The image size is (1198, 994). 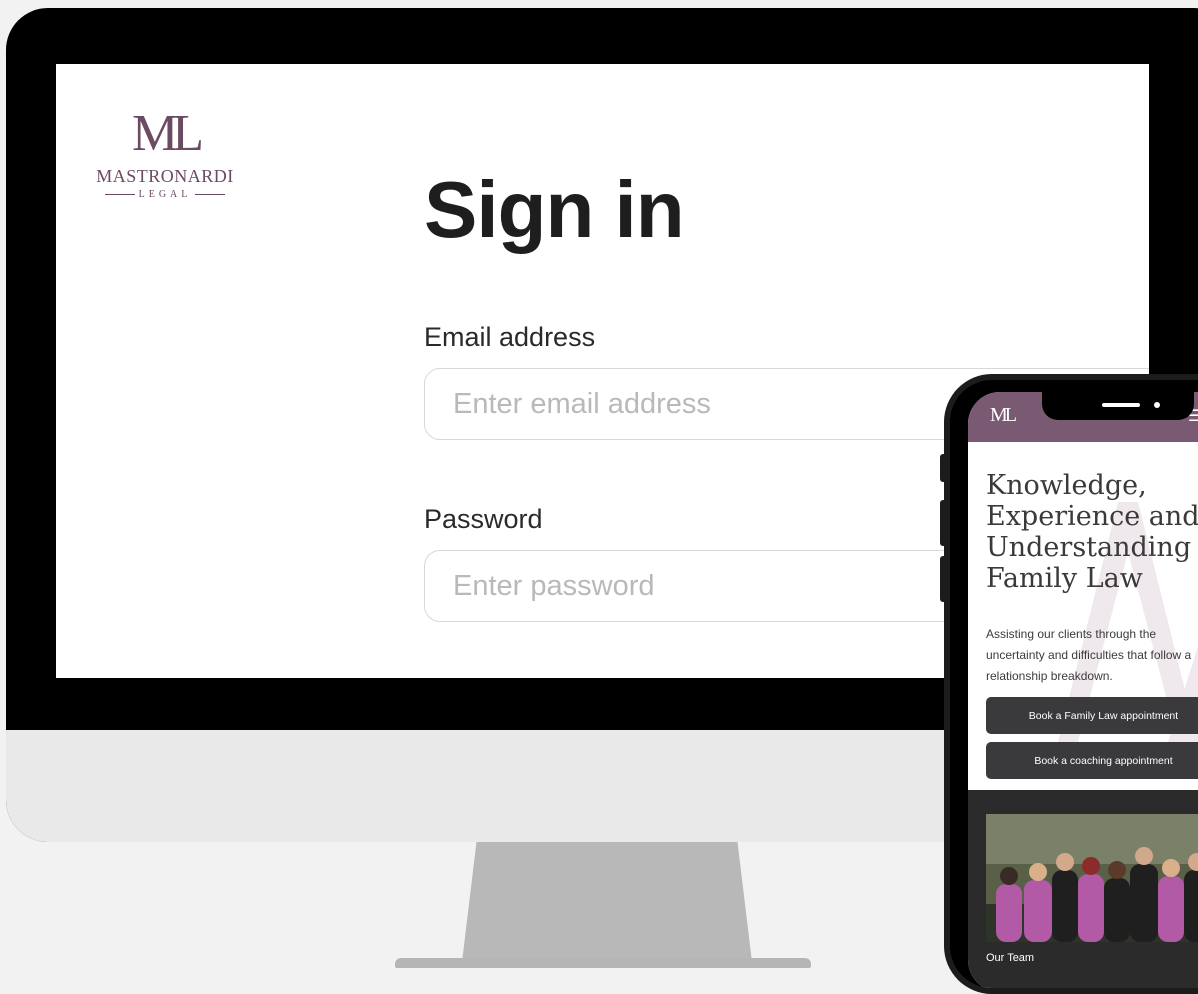 I want to click on monitor-stand-base, so click(x=603, y=963).